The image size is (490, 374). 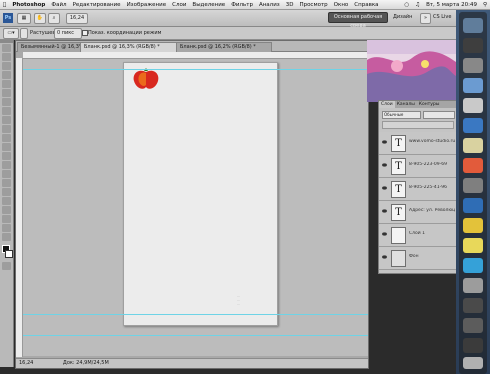 What do you see at coordinates (429, 104) in the screenshot?
I see `tab-paths: Контуры` at bounding box center [429, 104].